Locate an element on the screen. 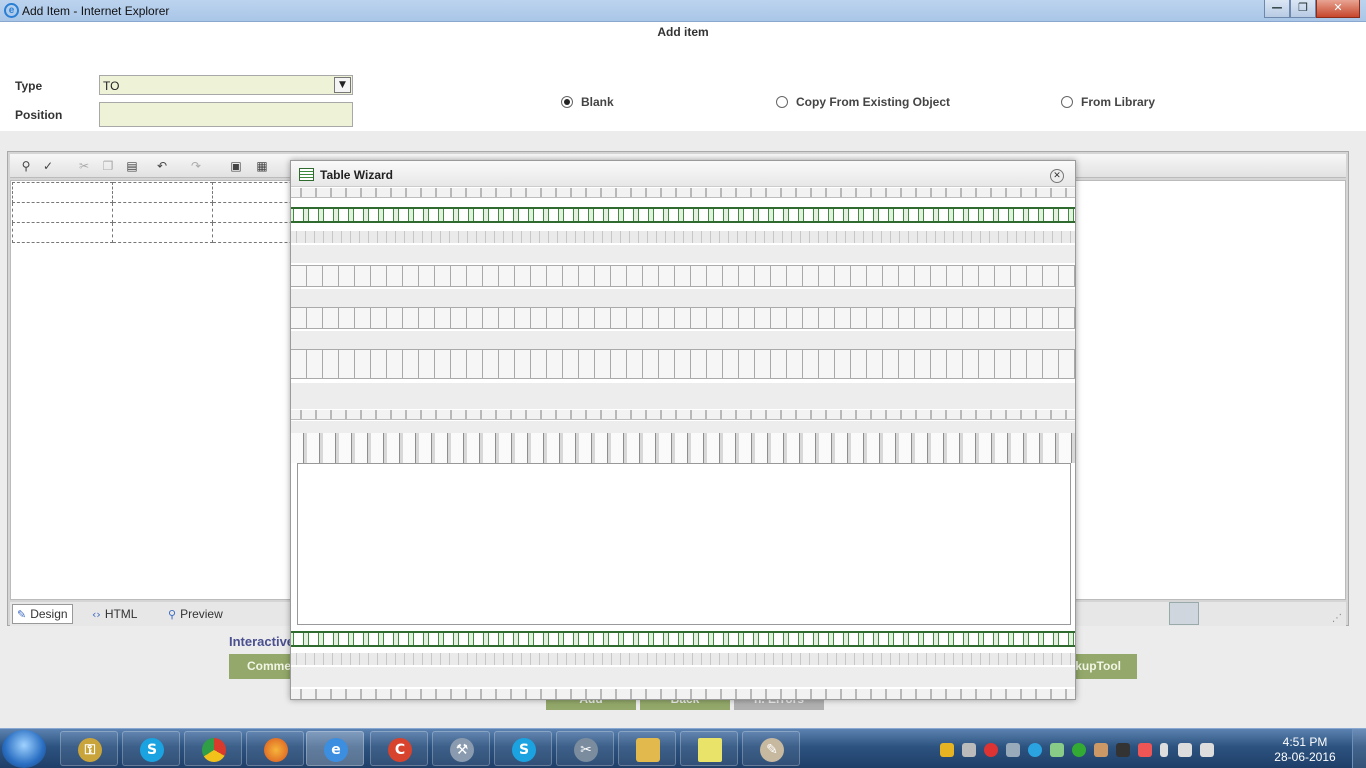  close-button: ✕ is located at coordinates (1338, 9).